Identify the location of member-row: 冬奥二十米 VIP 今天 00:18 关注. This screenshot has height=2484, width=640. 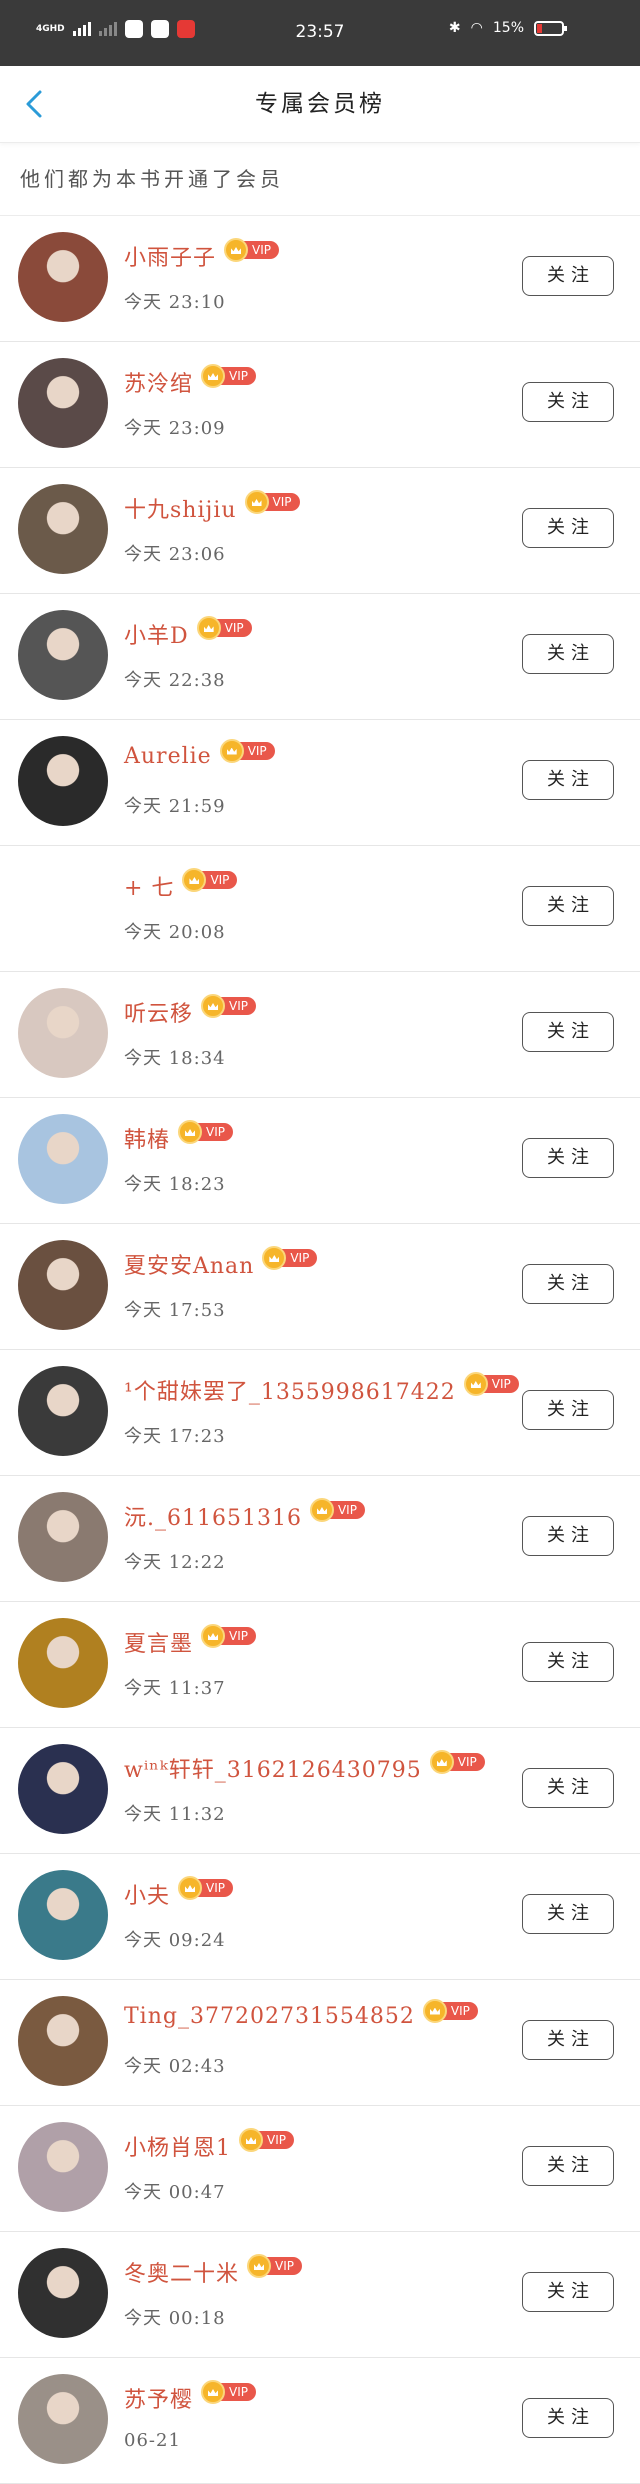
(320, 2295).